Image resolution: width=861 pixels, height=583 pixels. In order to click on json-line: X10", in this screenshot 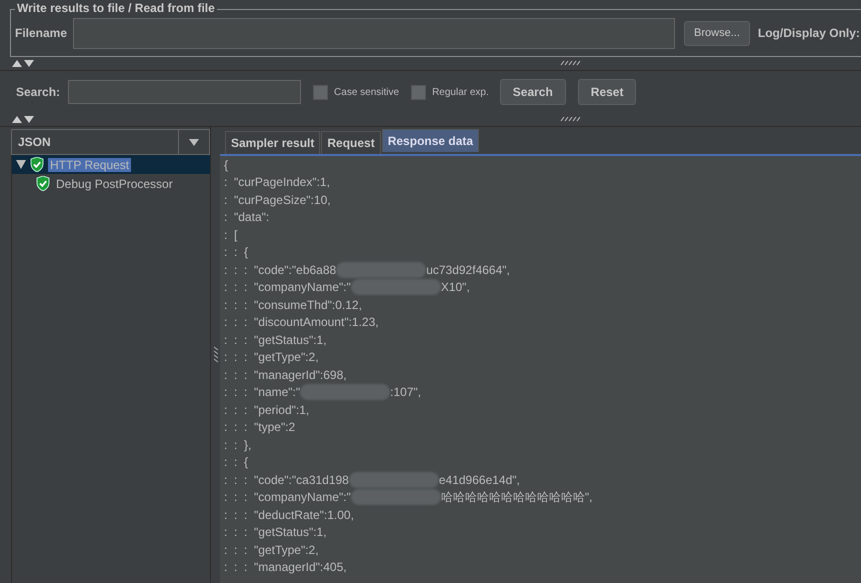, I will do `click(455, 287)`.